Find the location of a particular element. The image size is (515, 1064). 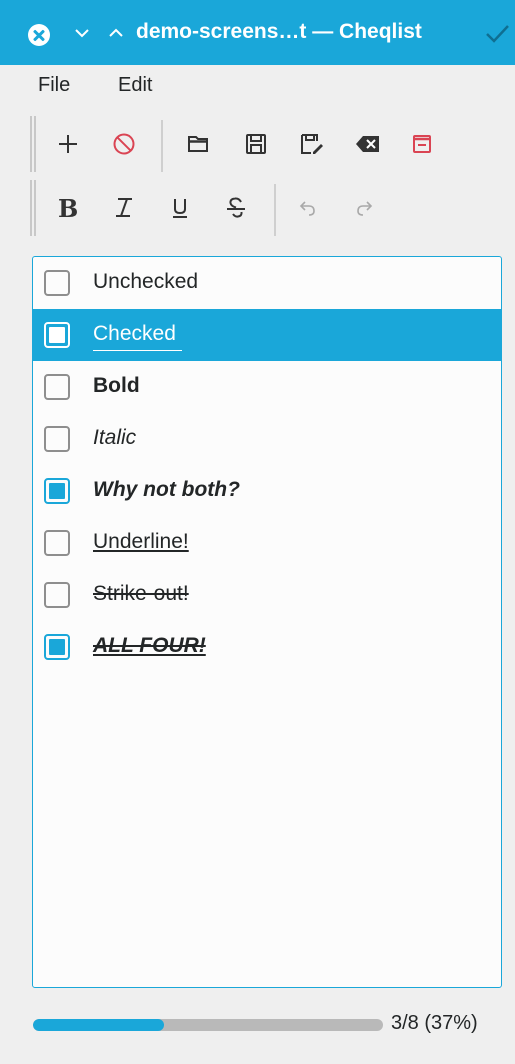

window-minimize-icon is located at coordinates (422, 144).